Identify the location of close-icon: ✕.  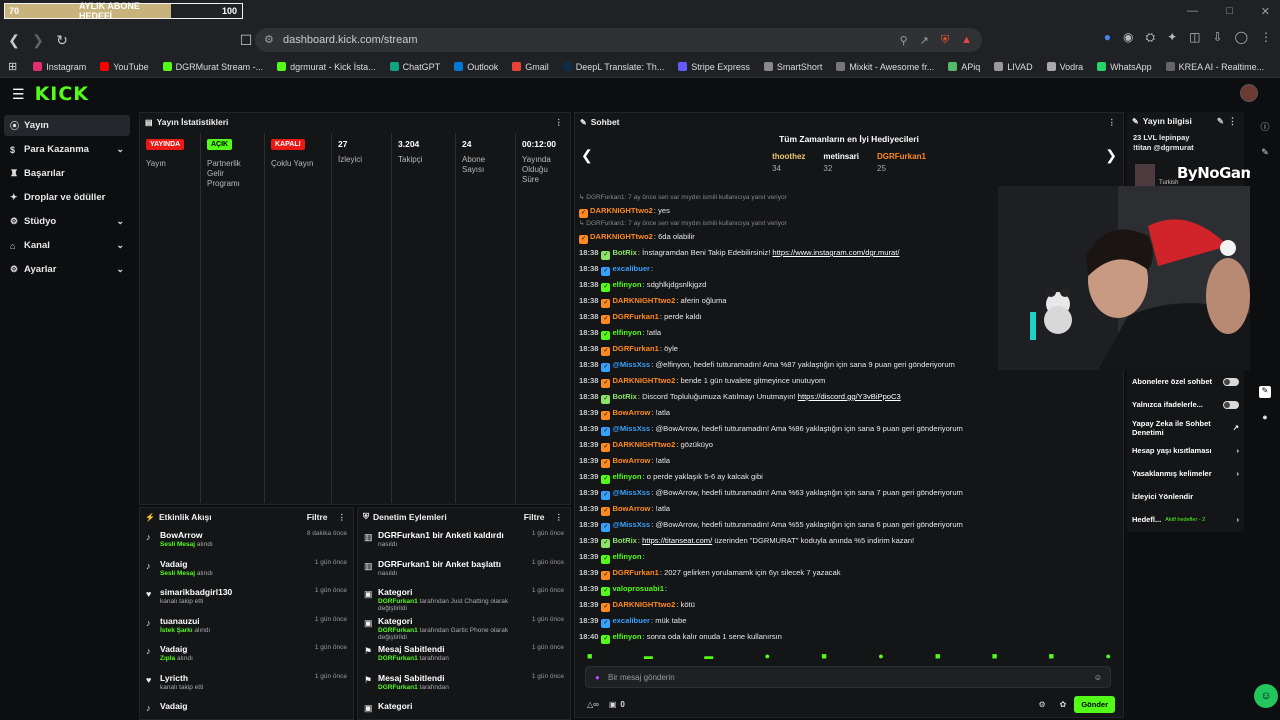
(1265, 11).